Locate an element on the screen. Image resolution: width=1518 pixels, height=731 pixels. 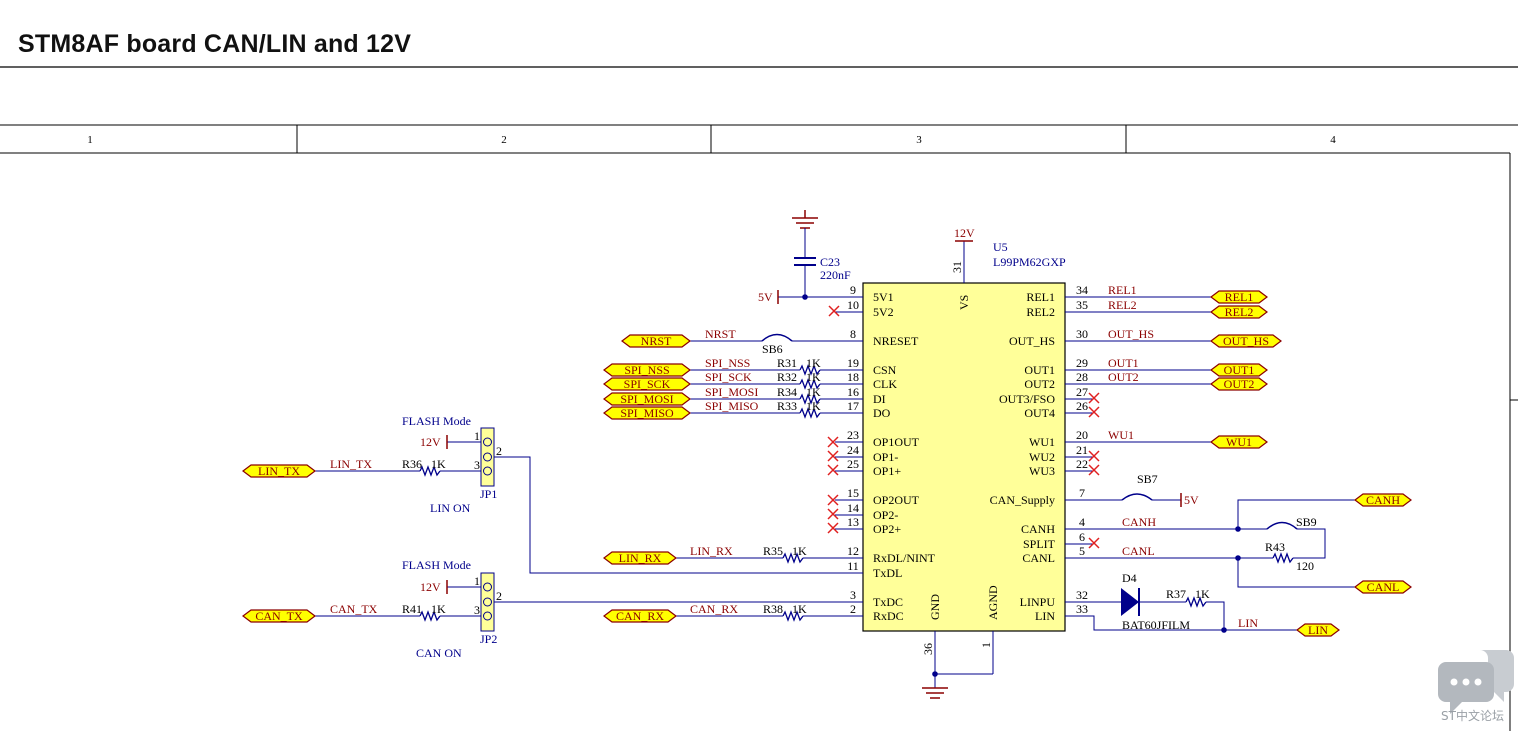
can-supply-net: SB7 5V is located at coordinates (1132, 489).